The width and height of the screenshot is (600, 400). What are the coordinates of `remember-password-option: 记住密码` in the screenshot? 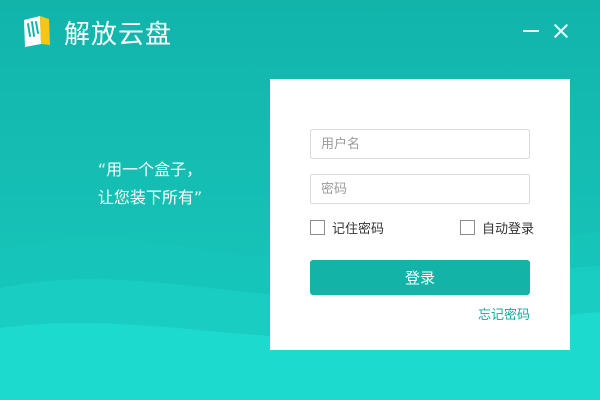 It's located at (347, 228).